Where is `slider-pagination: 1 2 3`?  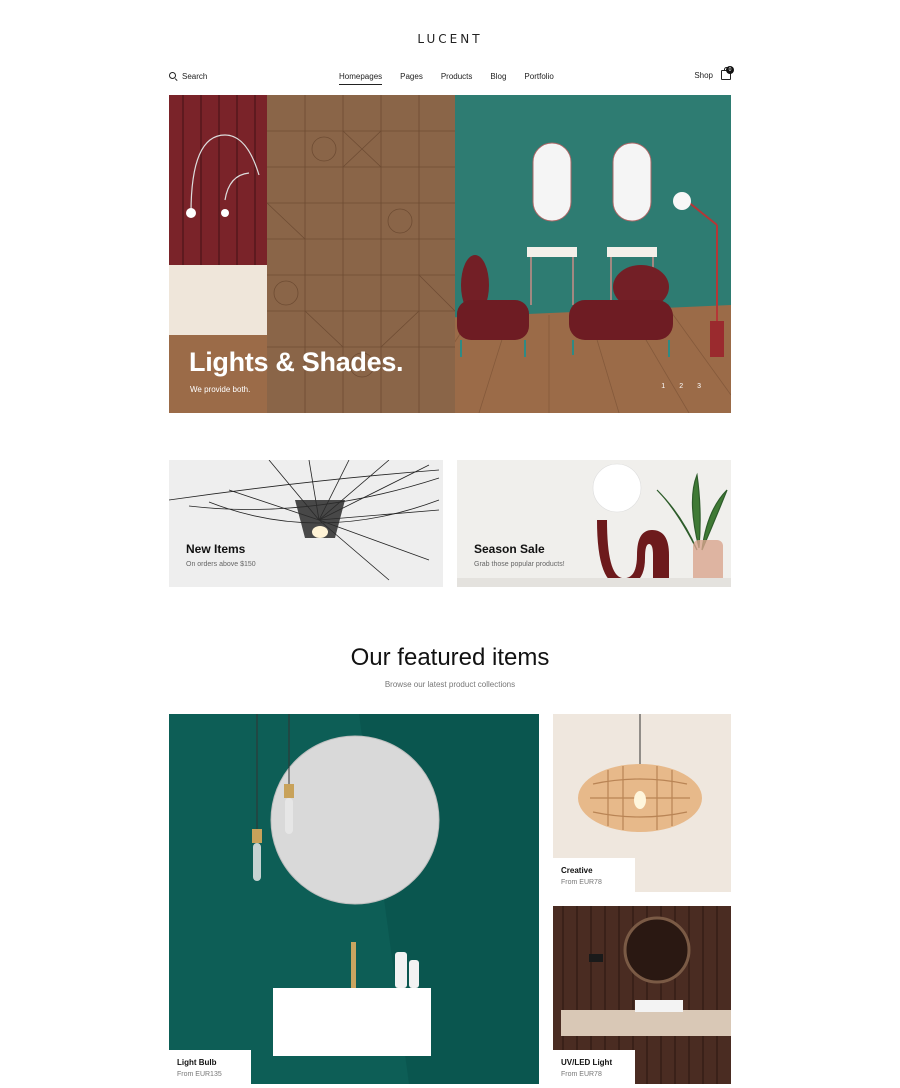
slider-pagination: 1 2 3 is located at coordinates (681, 386).